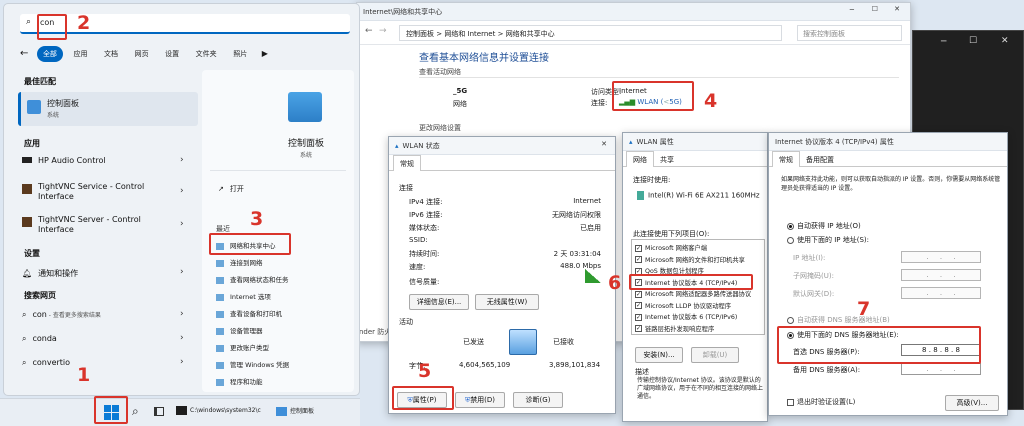 The height and width of the screenshot is (426, 1024). Describe the element at coordinates (667, 160) in the screenshot. I see `tab-sharing: 共享` at that location.